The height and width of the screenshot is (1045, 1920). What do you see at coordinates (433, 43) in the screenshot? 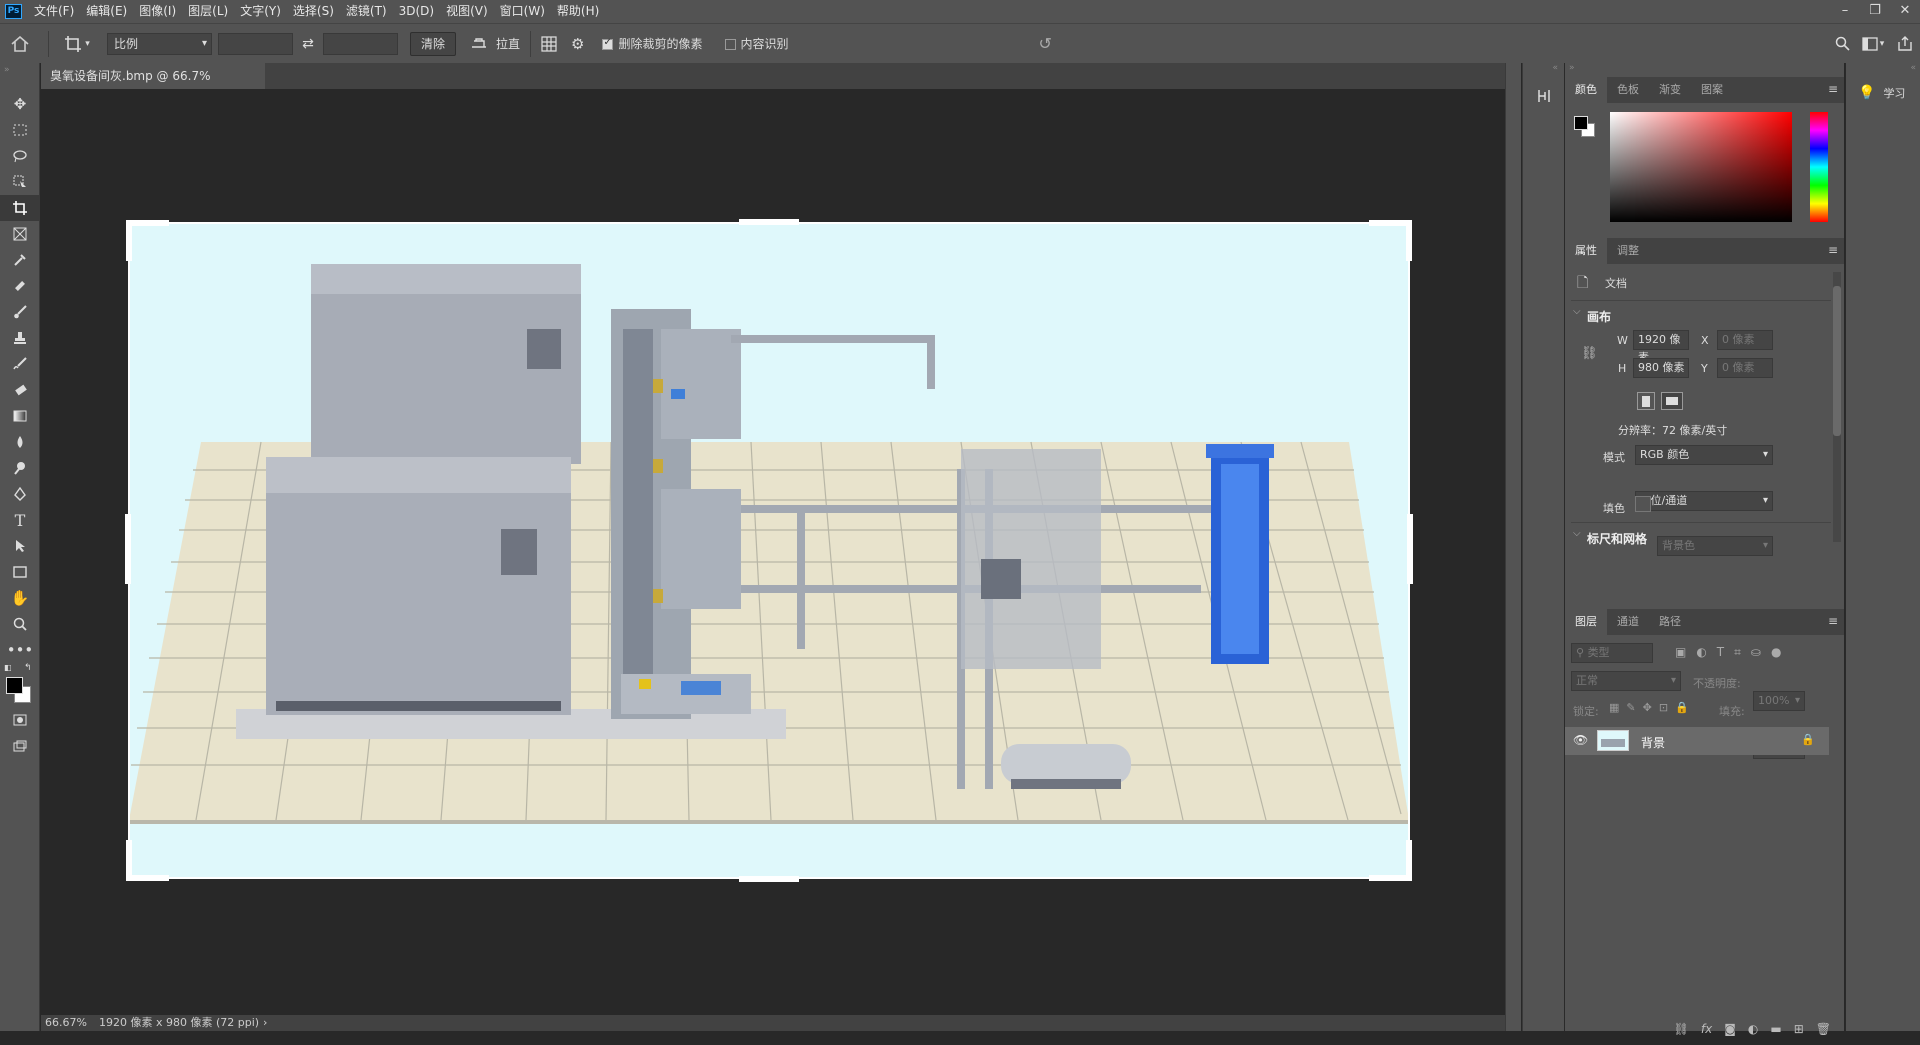
I see `clear-button: 清除` at bounding box center [433, 43].